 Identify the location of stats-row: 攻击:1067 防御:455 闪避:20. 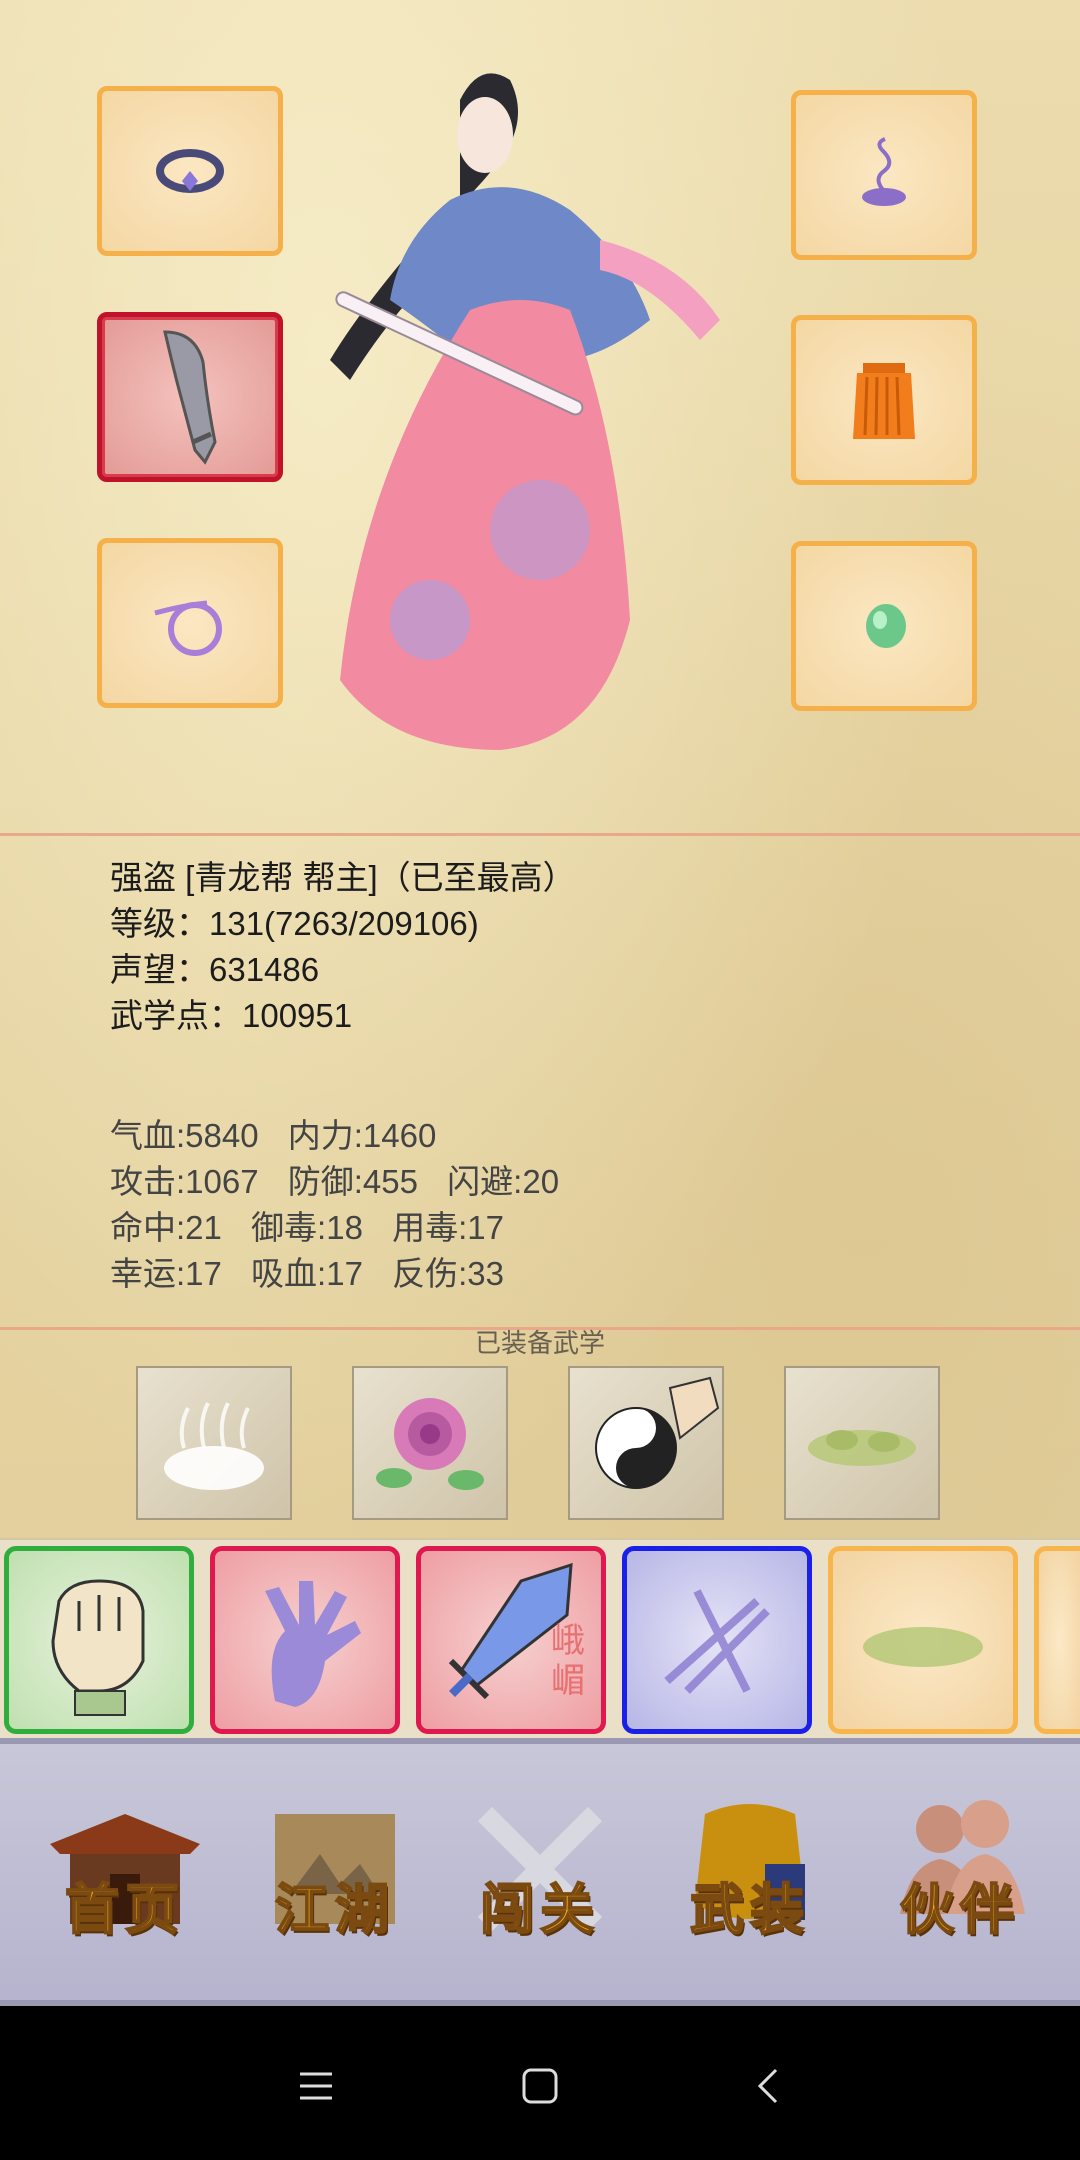
(334, 1182).